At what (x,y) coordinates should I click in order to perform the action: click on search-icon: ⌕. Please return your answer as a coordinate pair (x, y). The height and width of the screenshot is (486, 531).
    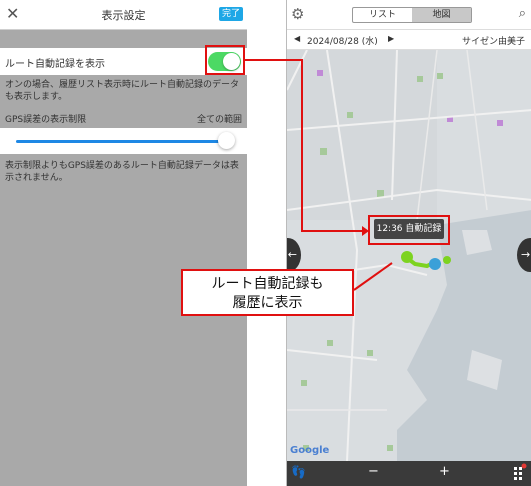
    Looking at the image, I should click on (522, 13).